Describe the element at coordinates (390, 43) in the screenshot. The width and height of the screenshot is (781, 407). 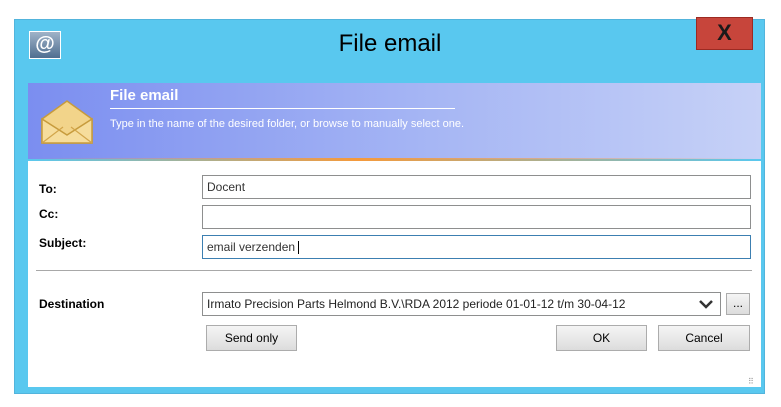
I see `window-title: File email` at that location.